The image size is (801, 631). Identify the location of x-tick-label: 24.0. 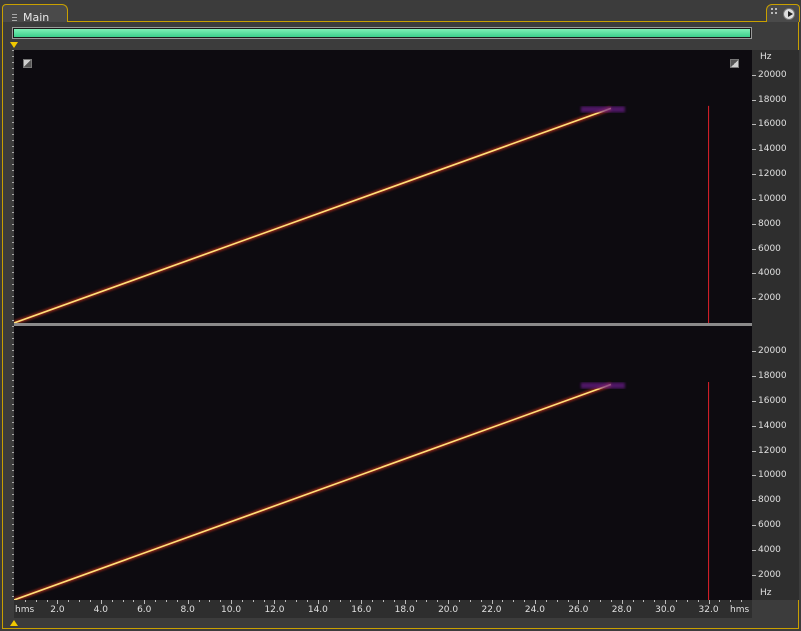
(534, 610).